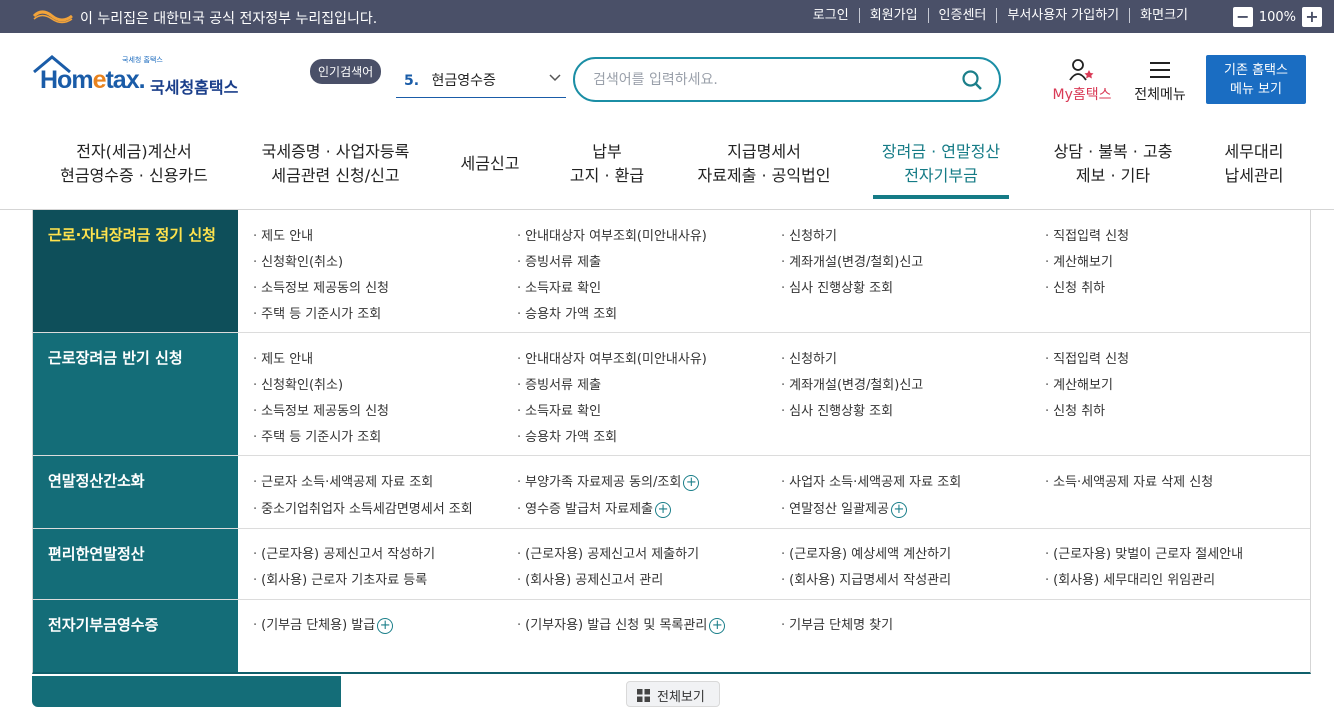 Image resolution: width=1334 pixels, height=707 pixels. I want to click on menu-row-title: 전자기부금영수증, so click(135, 636).